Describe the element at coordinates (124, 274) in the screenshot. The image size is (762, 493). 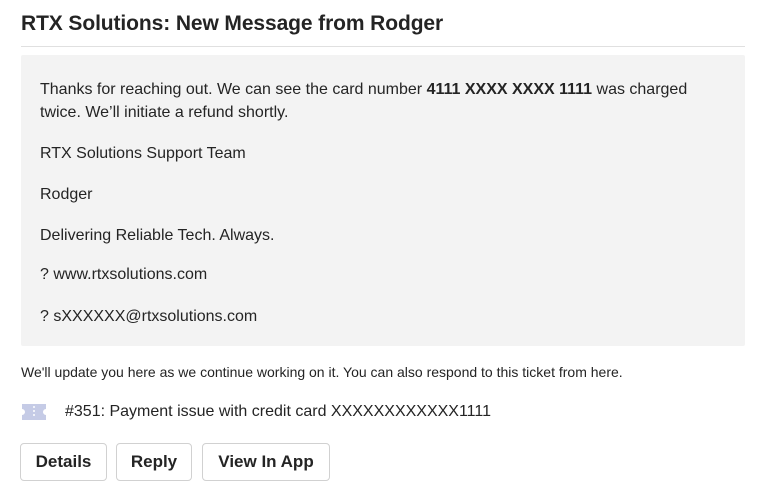
I see `signature-website: ? www.rtxsolutions.com` at that location.